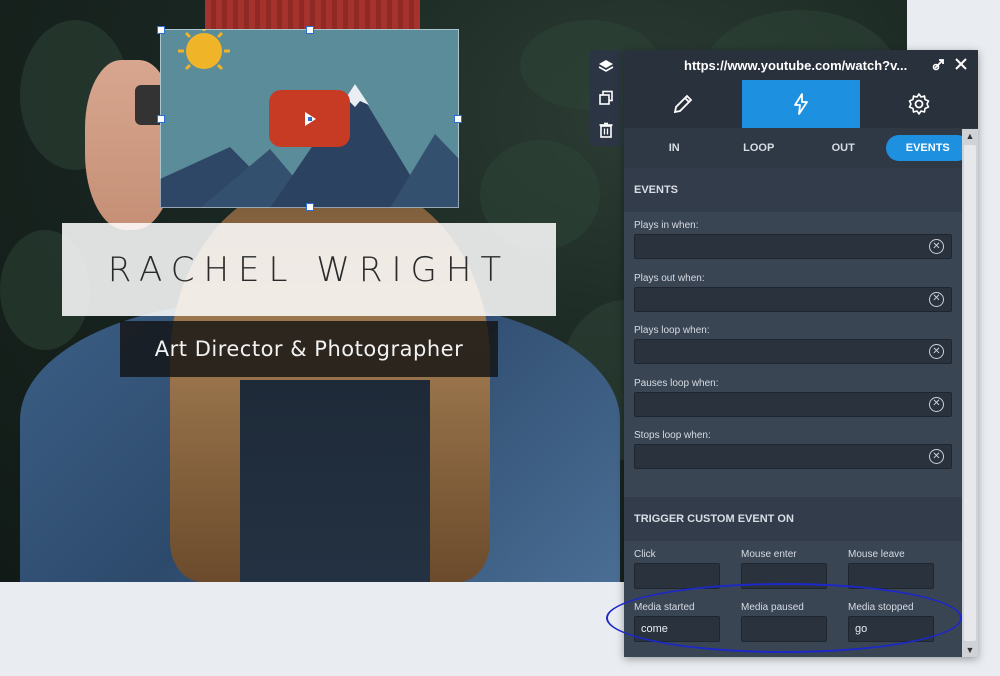  What do you see at coordinates (674, 148) in the screenshot?
I see `tab-in: IN` at bounding box center [674, 148].